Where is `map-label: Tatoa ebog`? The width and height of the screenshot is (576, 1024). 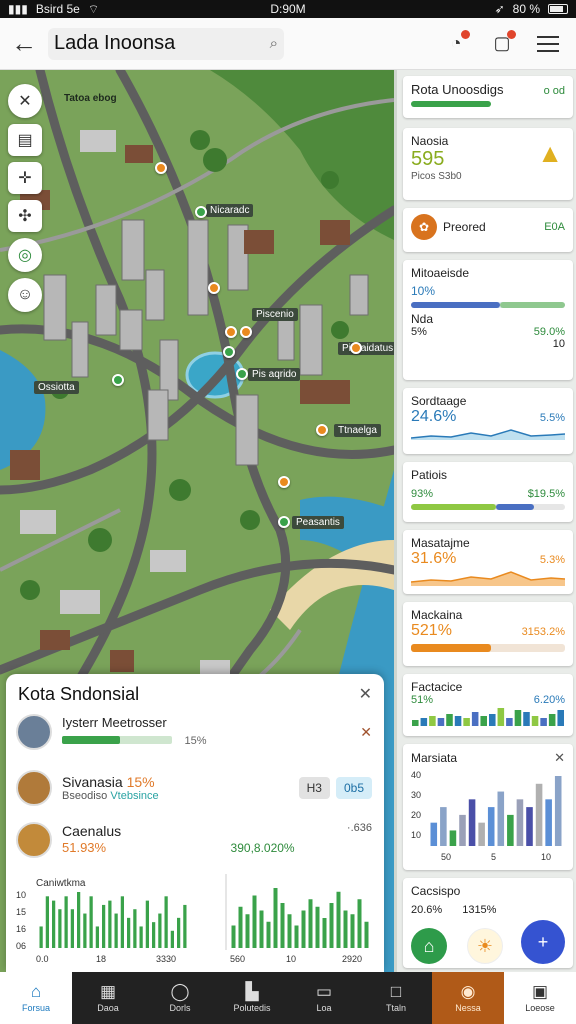 map-label: Tatoa ebog is located at coordinates (90, 98).